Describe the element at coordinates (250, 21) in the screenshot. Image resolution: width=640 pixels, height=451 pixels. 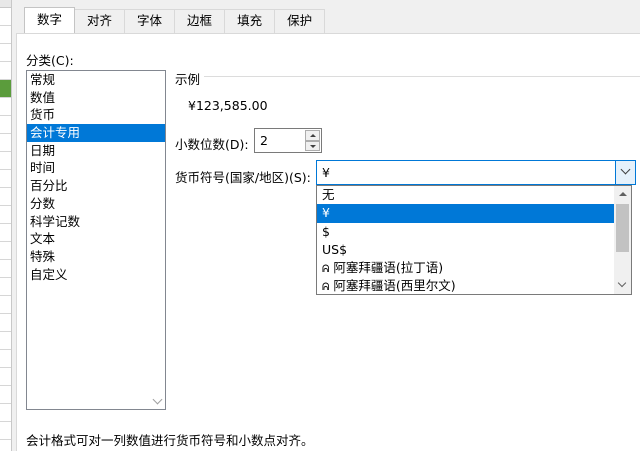
I see `tab-fill: 填充` at that location.